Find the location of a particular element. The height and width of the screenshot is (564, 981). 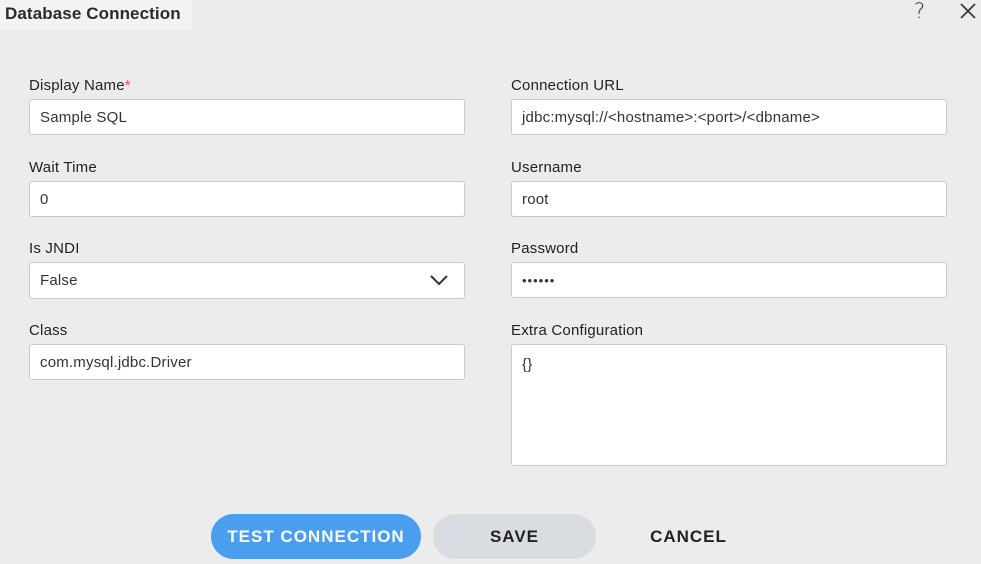

test-connection-button: TEST CONNECTION is located at coordinates (316, 536).